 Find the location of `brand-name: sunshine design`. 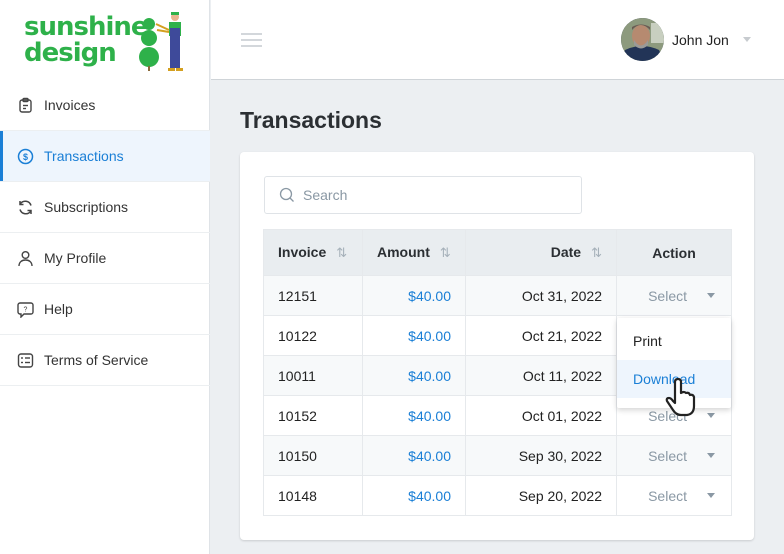

brand-name: sunshine design is located at coordinates (86, 40).